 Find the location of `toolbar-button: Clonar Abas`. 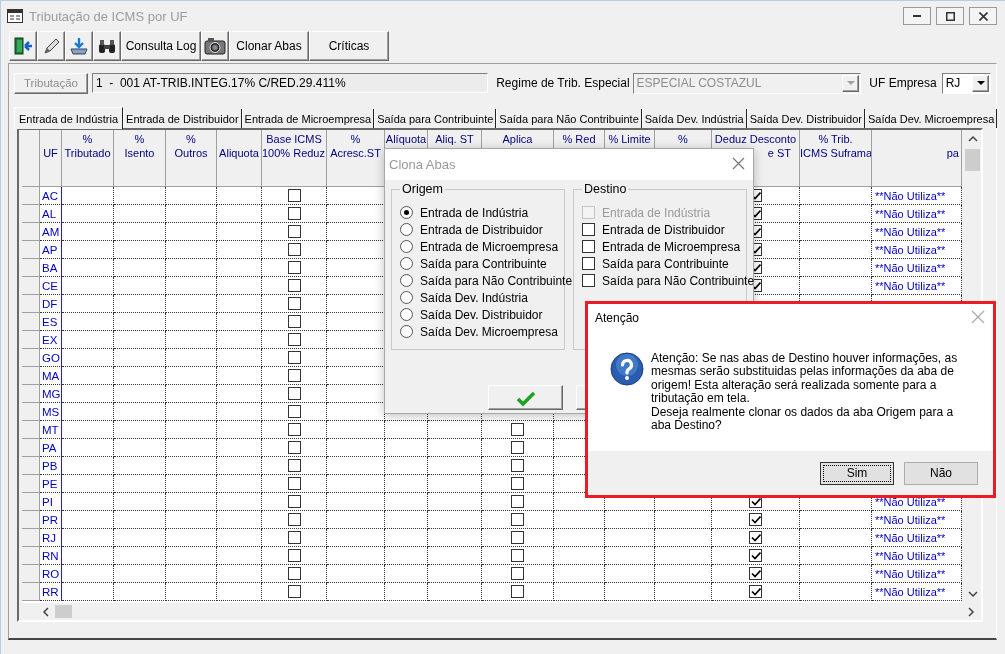

toolbar-button: Clonar Abas is located at coordinates (269, 46).